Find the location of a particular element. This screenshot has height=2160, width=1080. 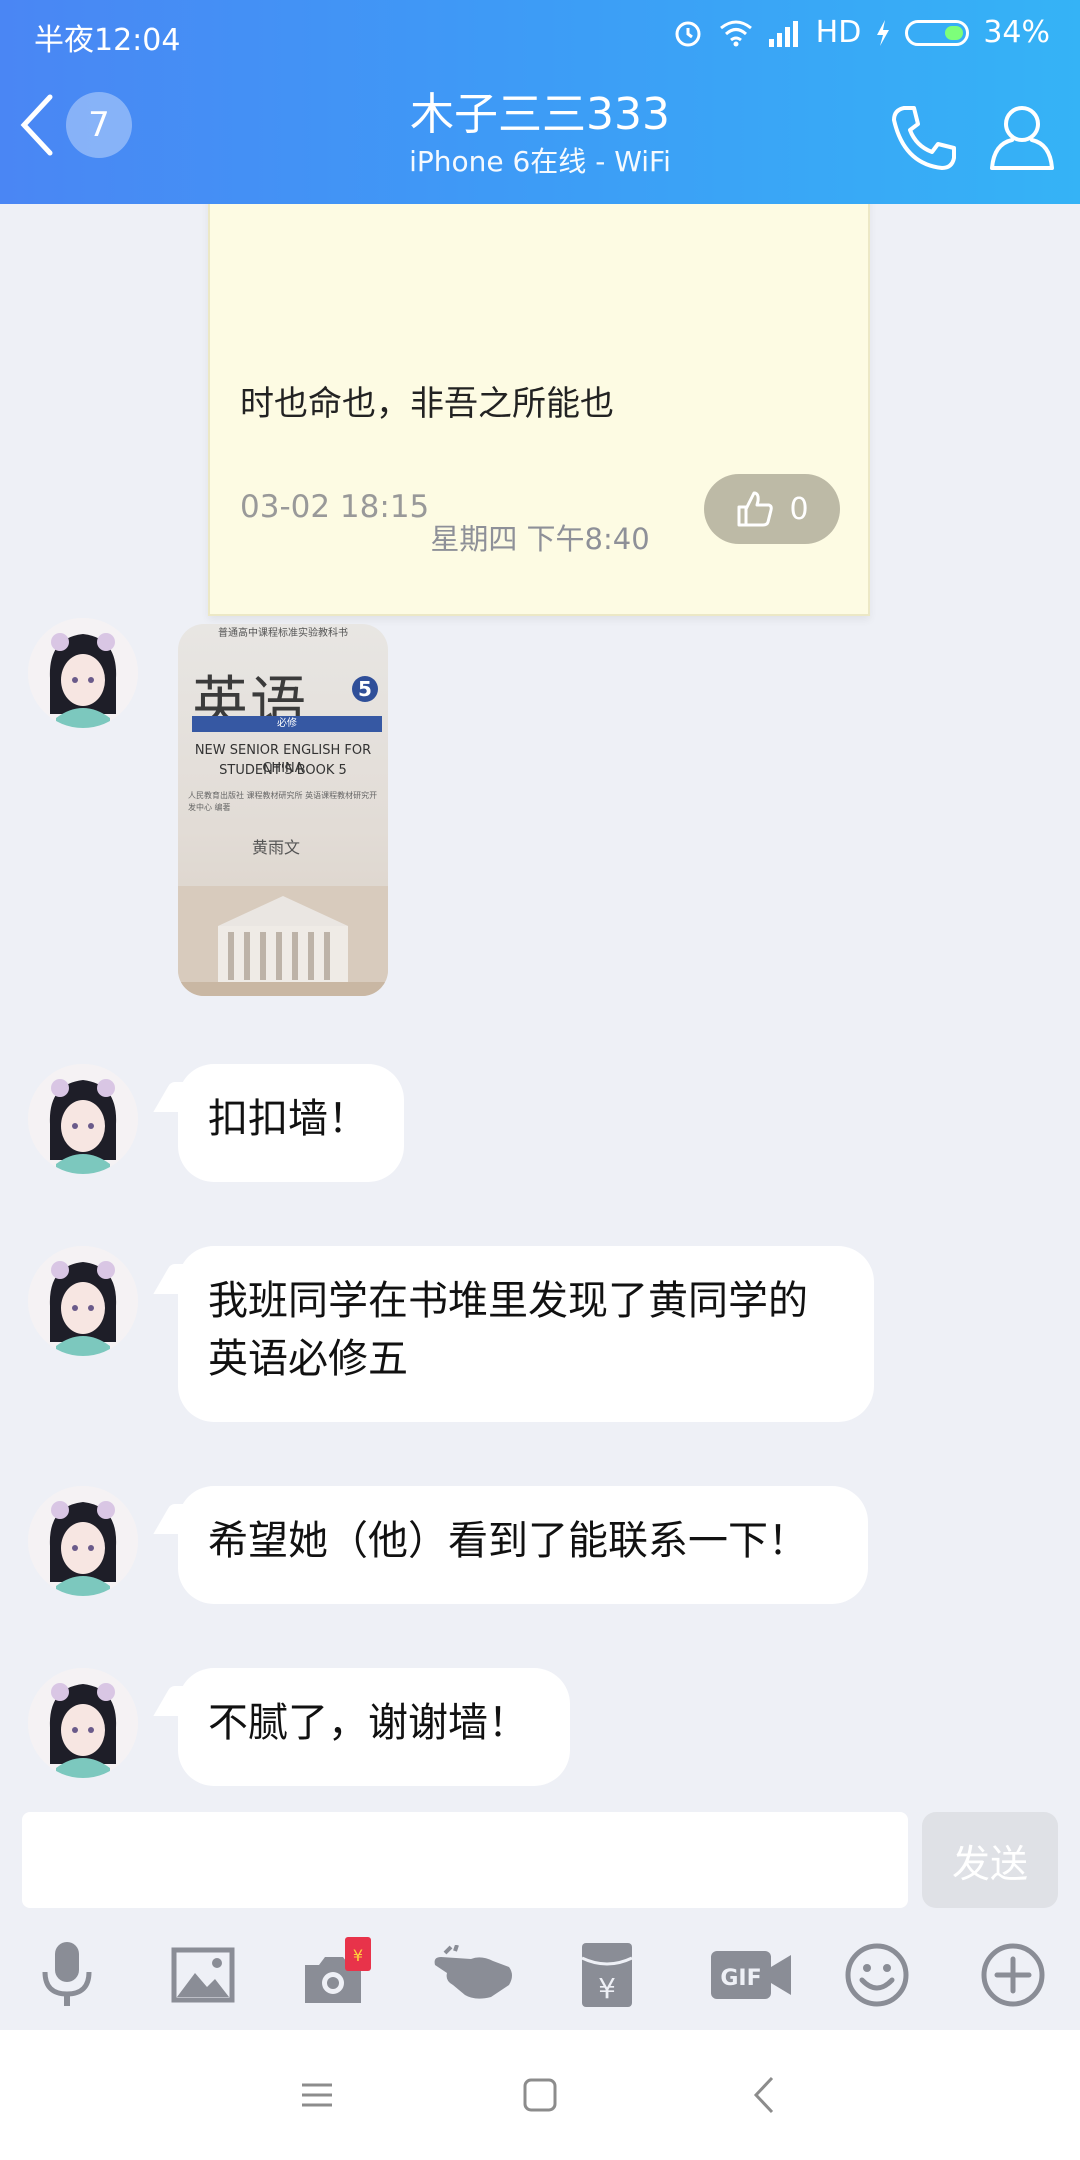

emoji-button is located at coordinates (877, 1975).